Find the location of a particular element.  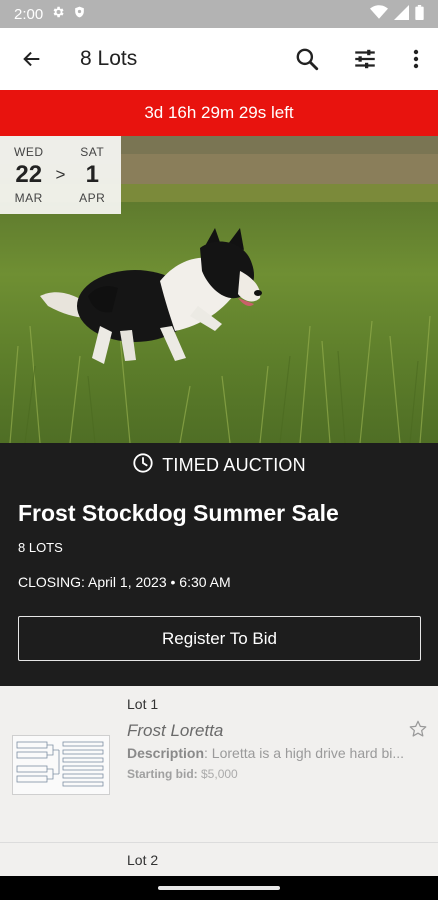

lot-name: Frost Loretta is located at coordinates (175, 730).